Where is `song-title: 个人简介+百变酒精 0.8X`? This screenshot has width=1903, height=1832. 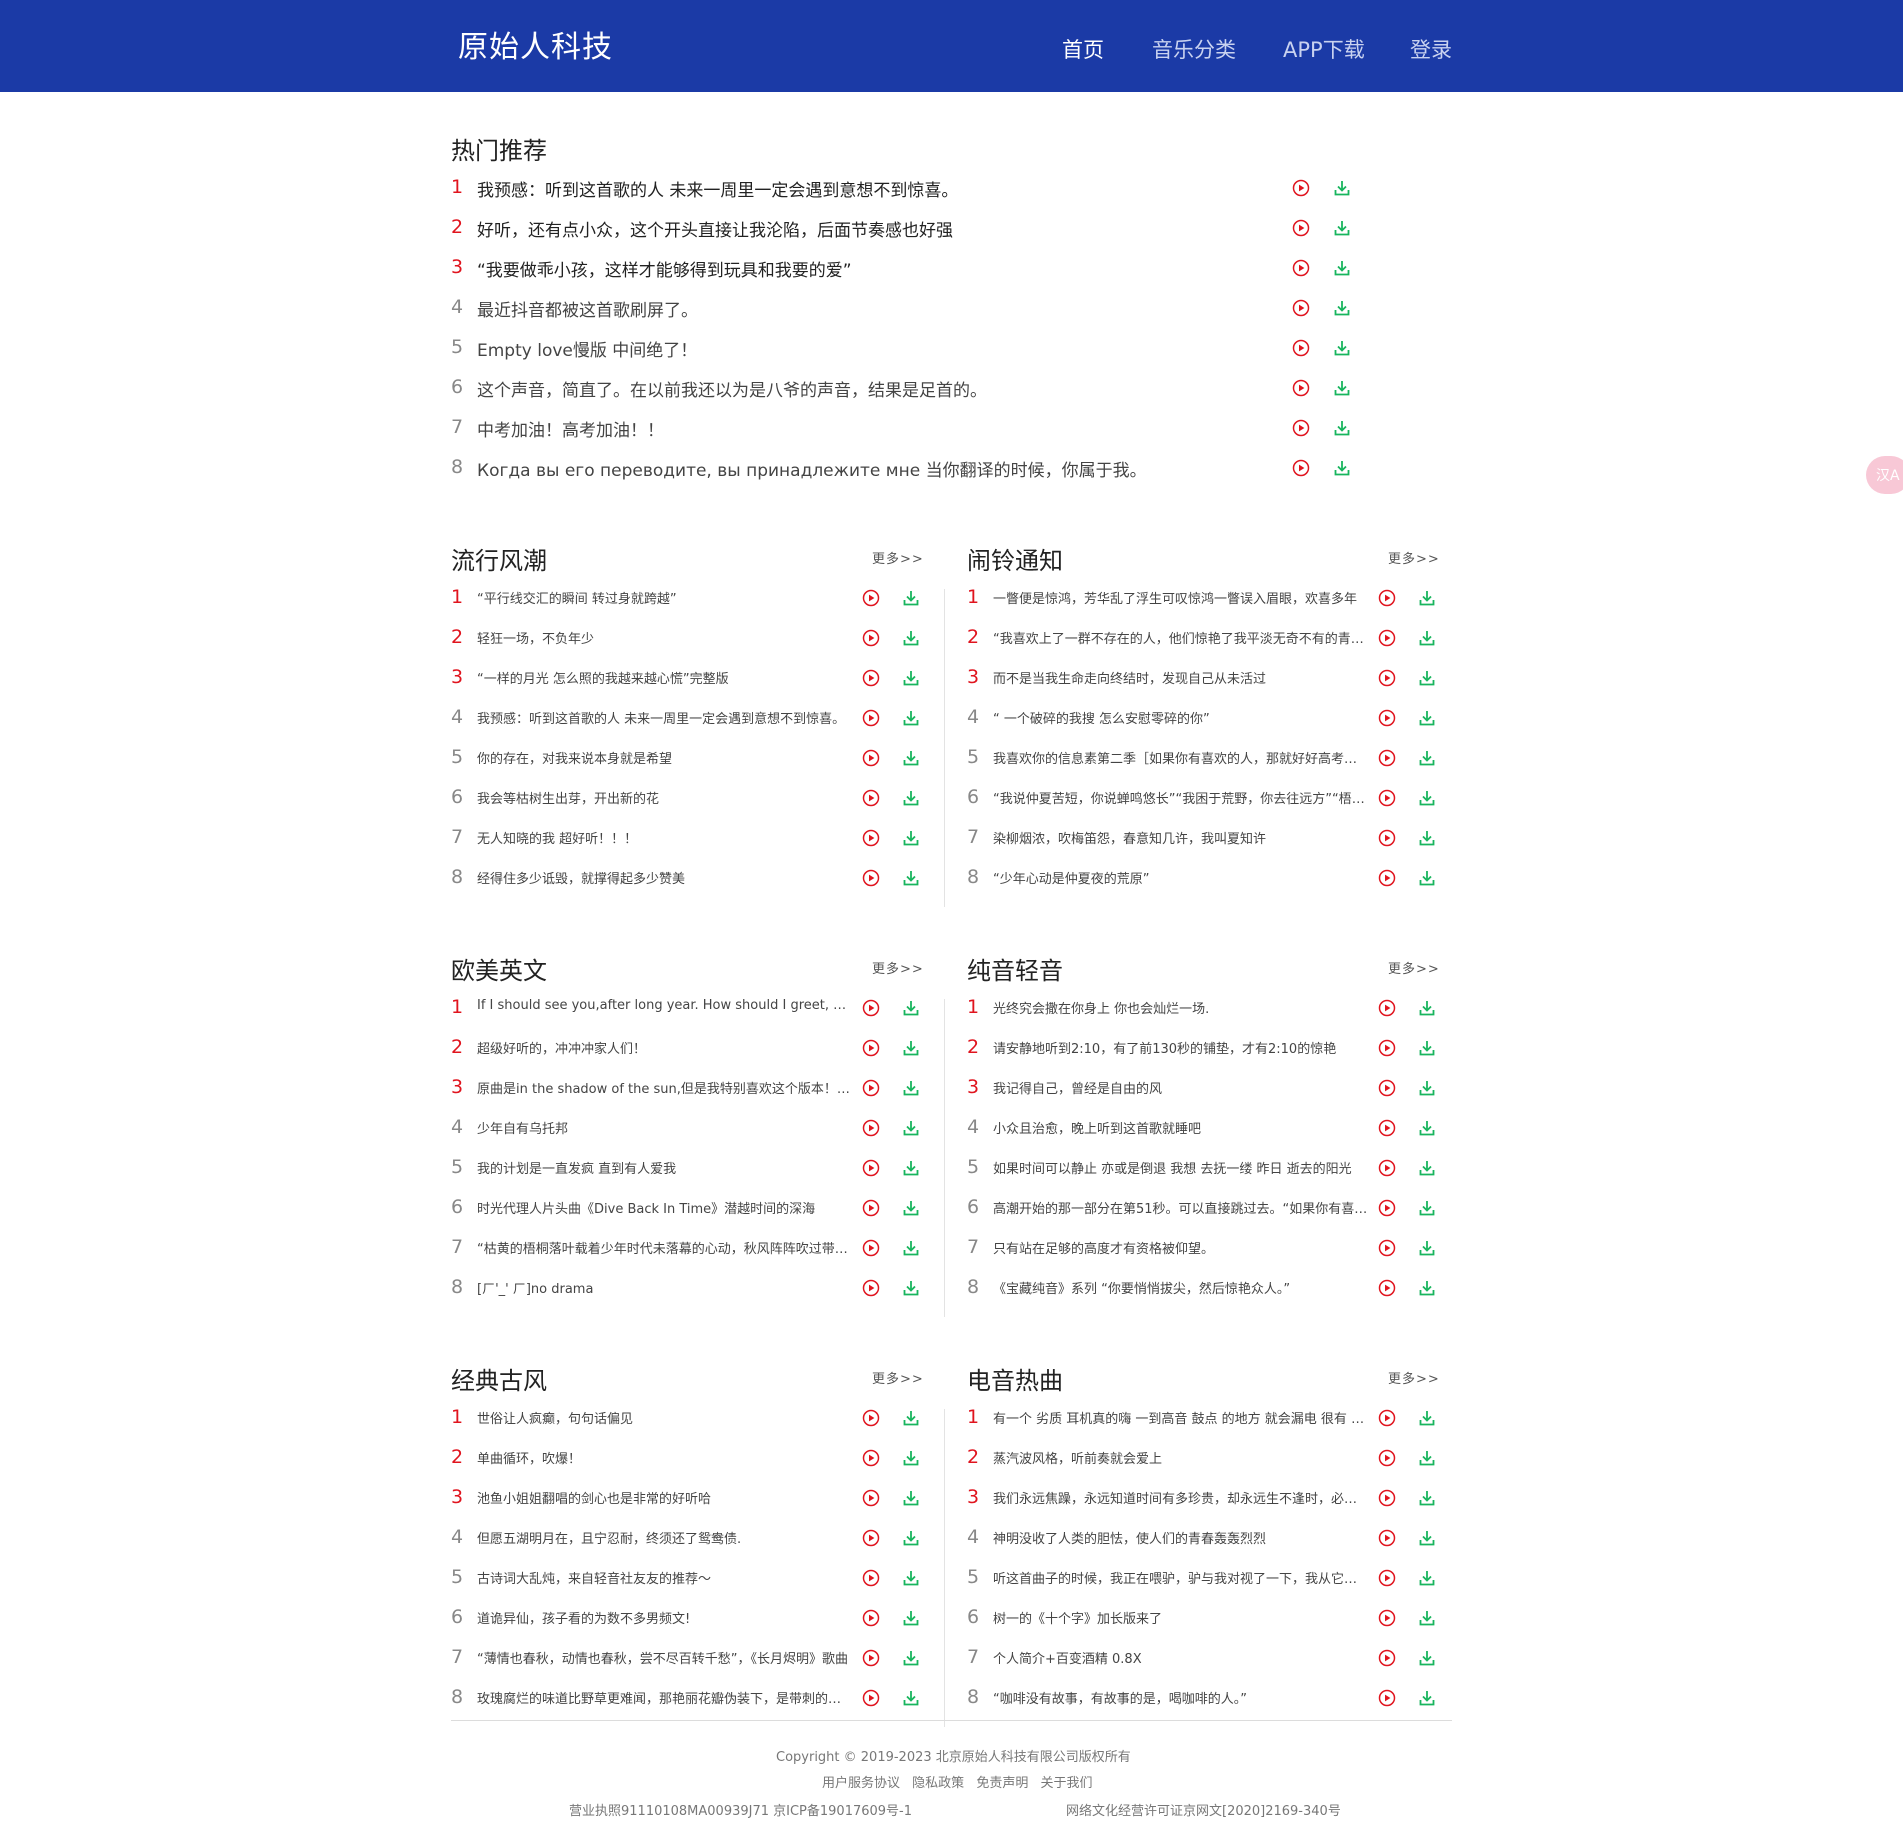
song-title: 个人简介+百变酒精 0.8X is located at coordinates (1181, 1657).